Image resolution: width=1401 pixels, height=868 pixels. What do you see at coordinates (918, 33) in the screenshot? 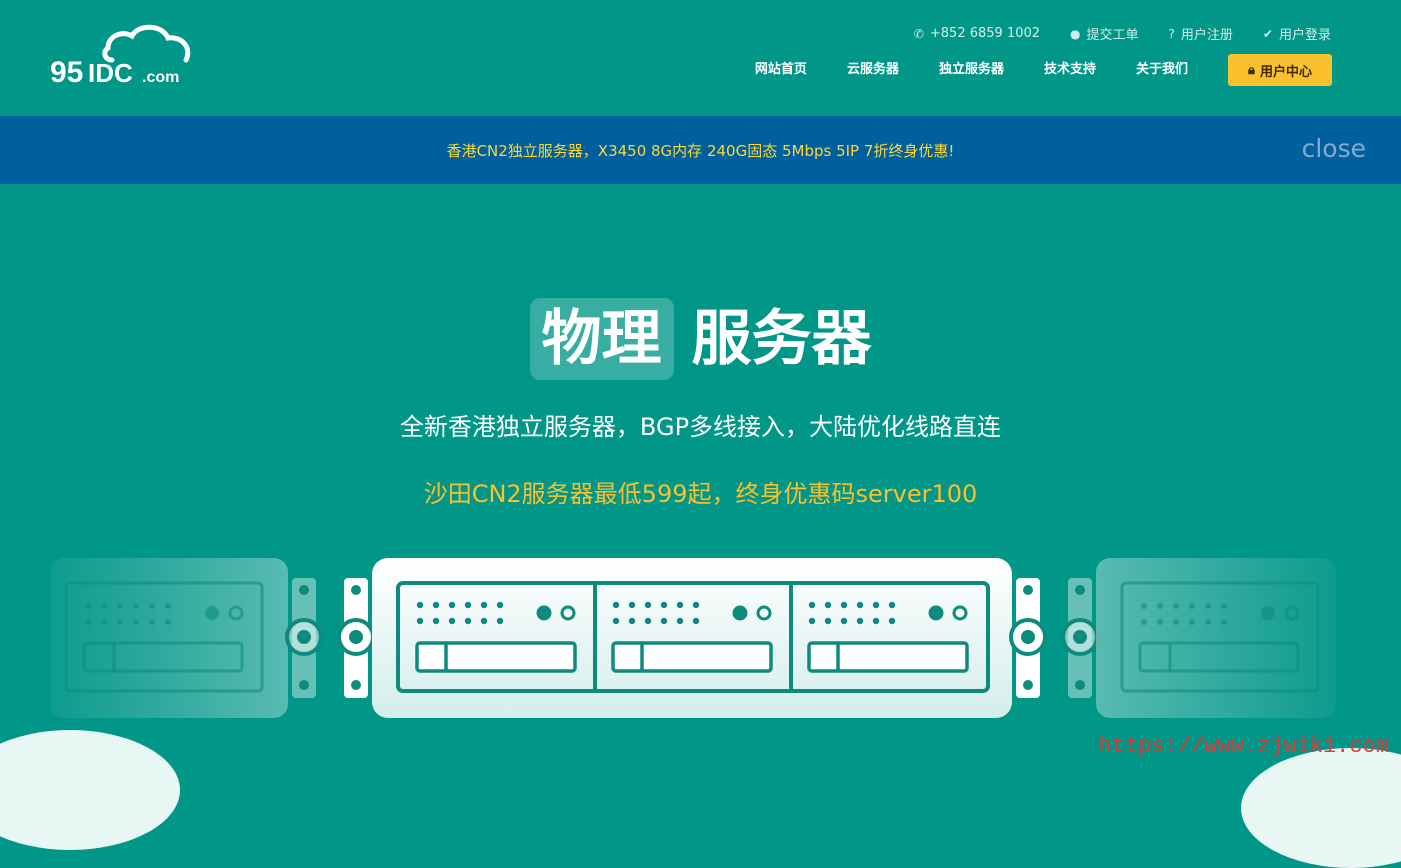
I see `phone-icon: ✆` at bounding box center [918, 33].